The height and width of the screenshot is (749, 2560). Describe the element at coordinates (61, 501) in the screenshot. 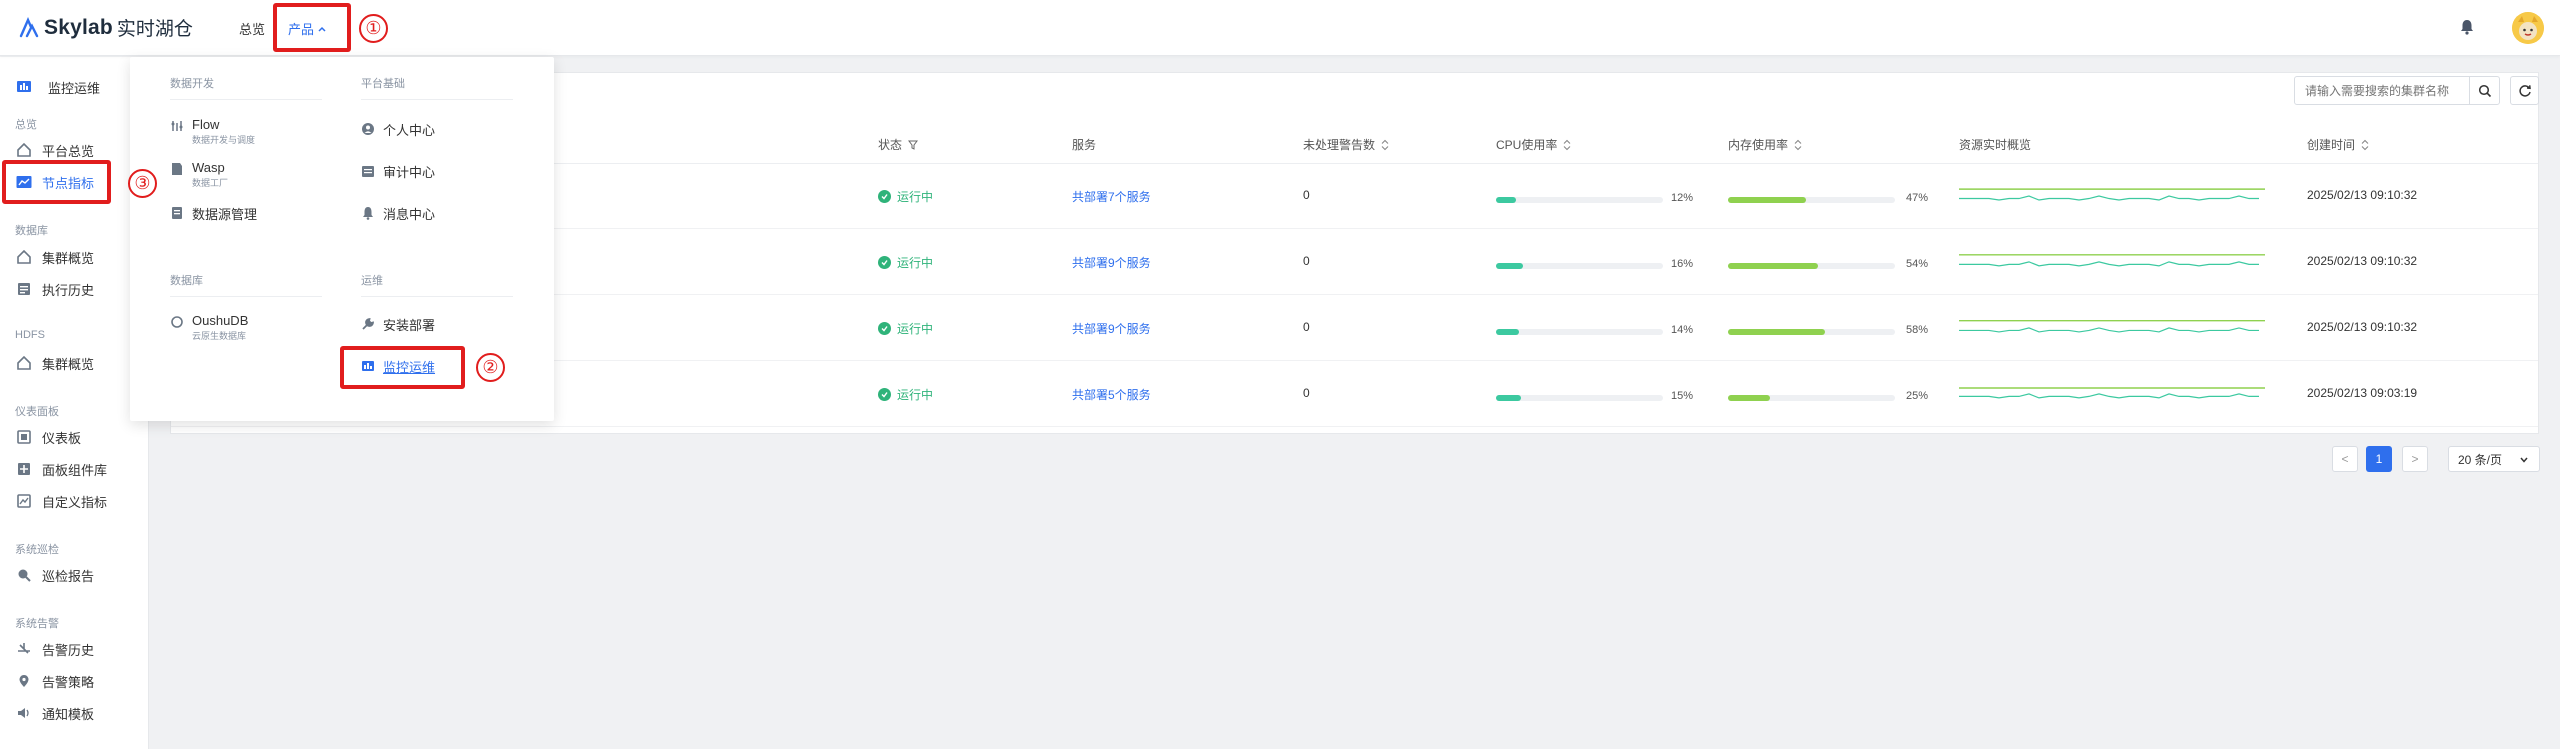

I see `sidebar-item-custom-metrics: 自定义指标` at that location.